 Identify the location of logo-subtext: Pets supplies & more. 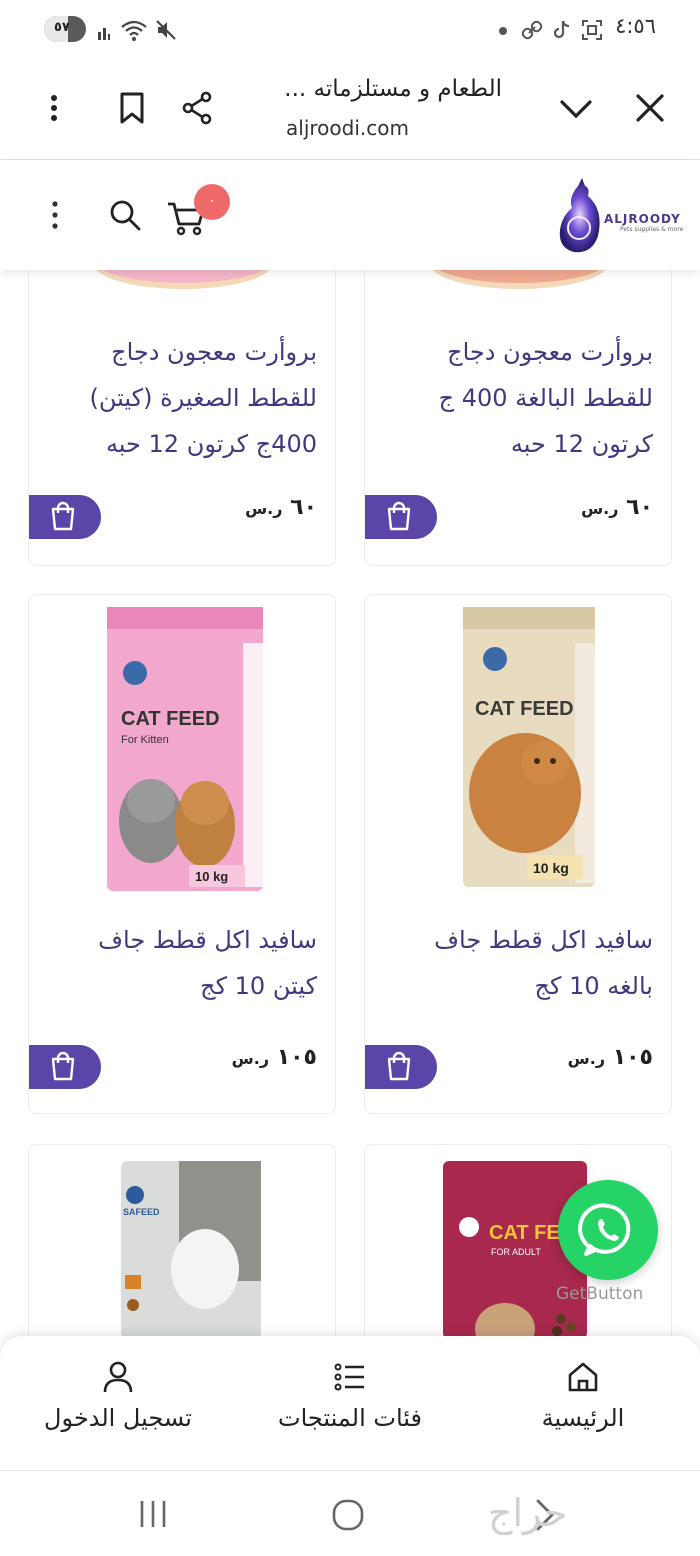
(652, 229).